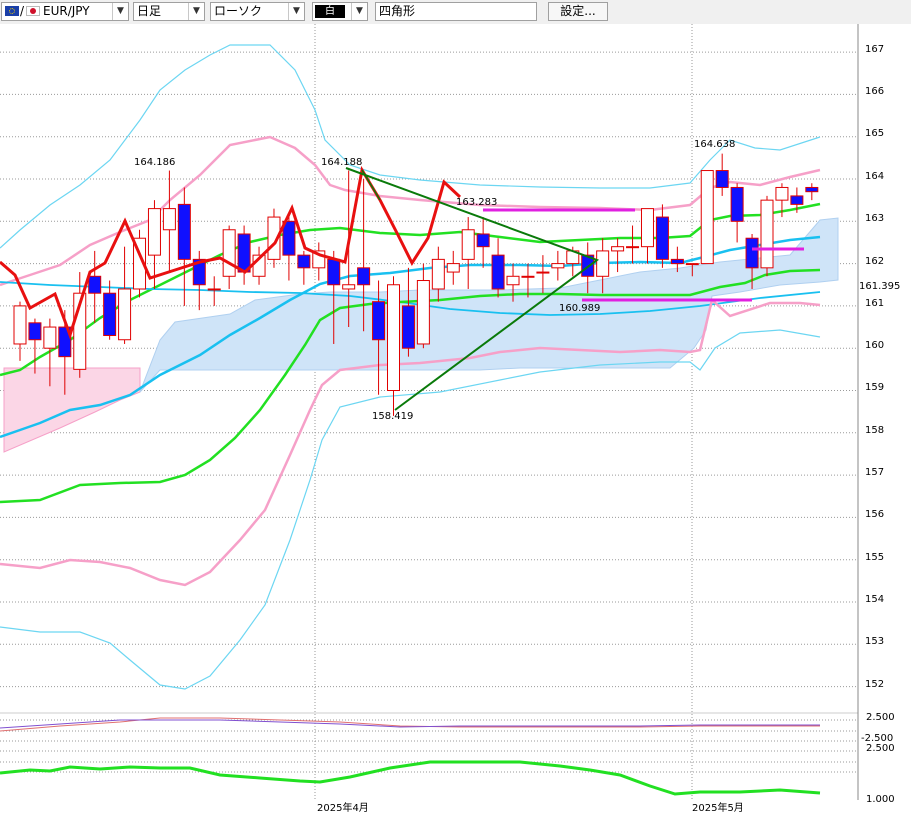 The image size is (911, 817). Describe the element at coordinates (874, 684) in the screenshot. I see `y-tick-label: 152` at that location.